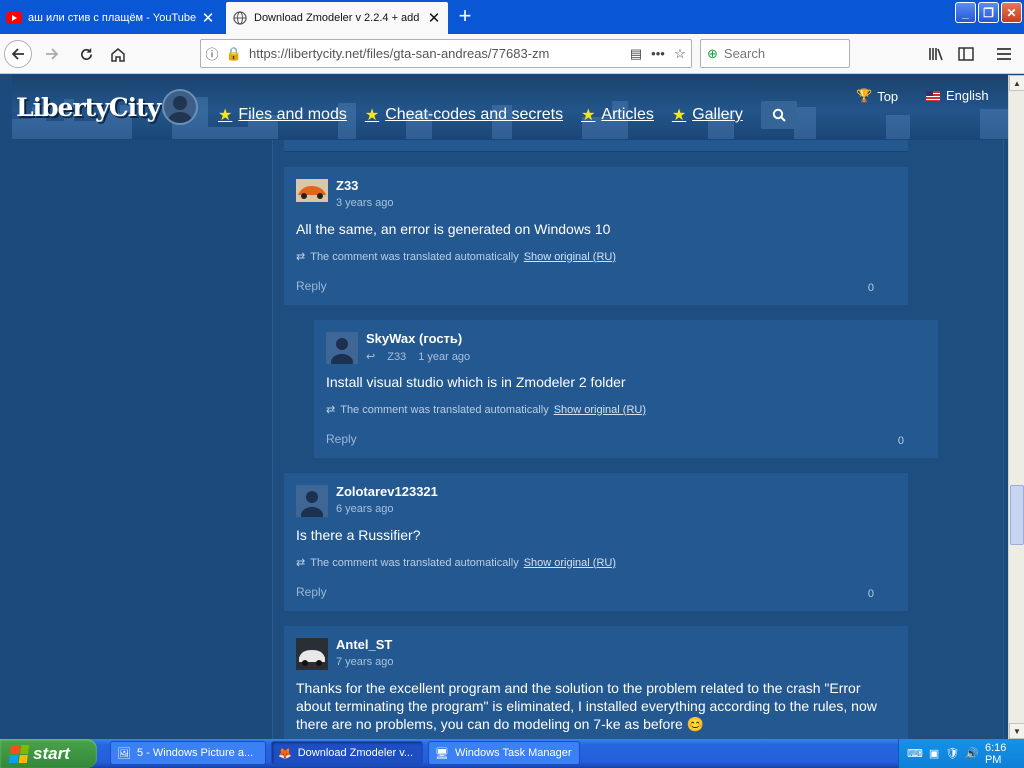 The width and height of the screenshot is (1024, 768). What do you see at coordinates (1017, 515) in the screenshot?
I see `scroll-thumb` at bounding box center [1017, 515].